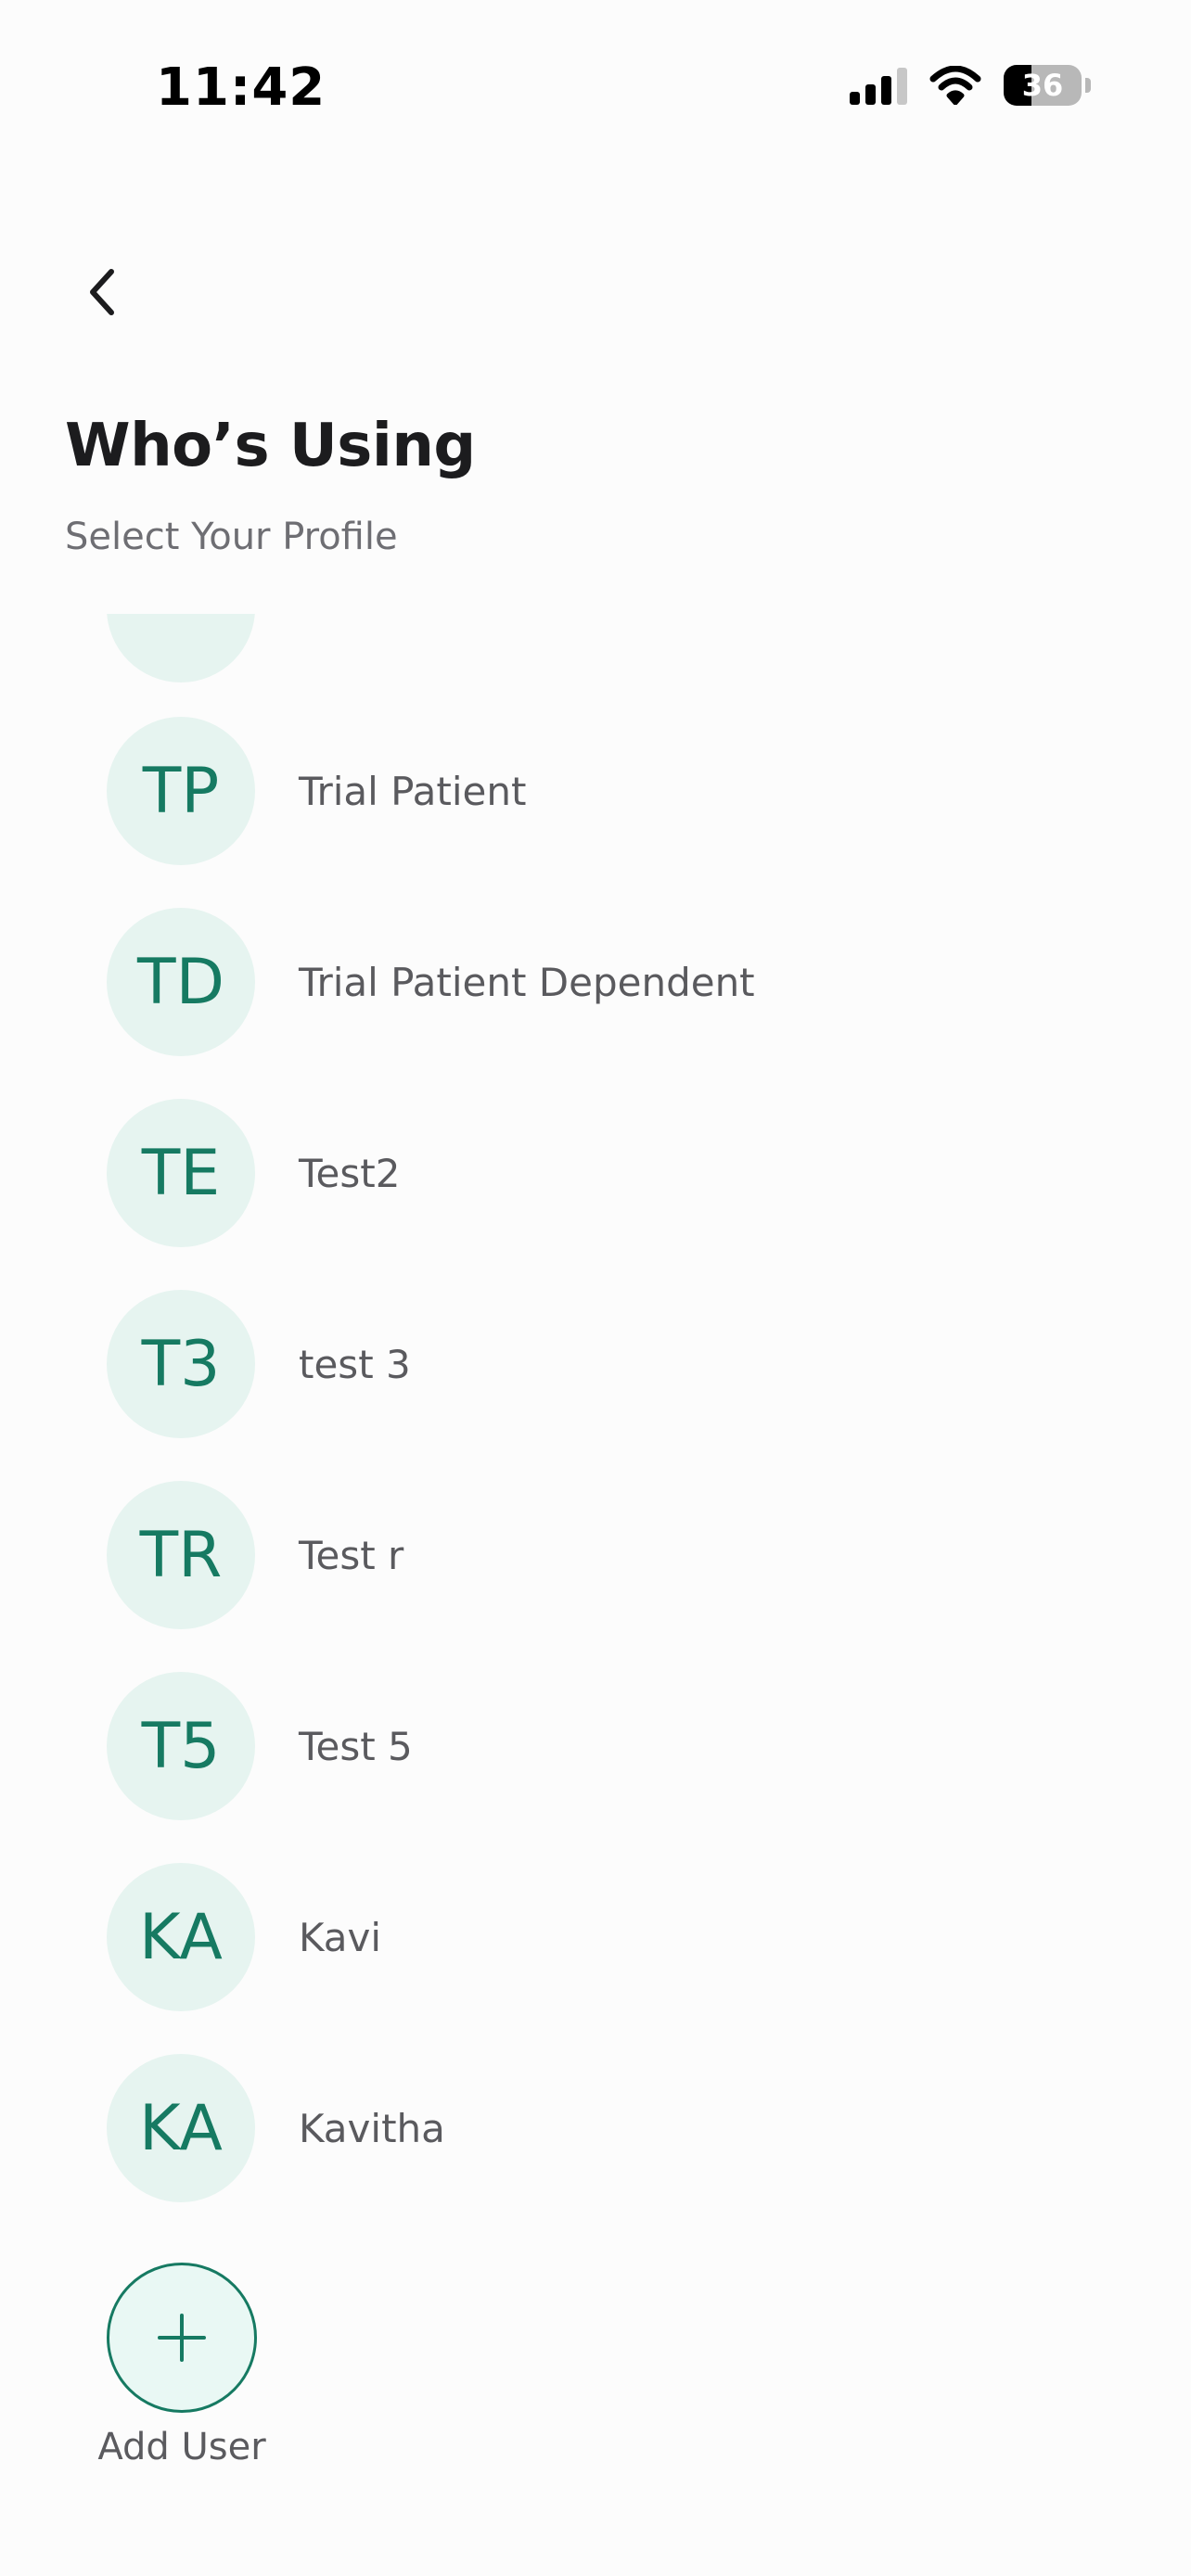 The width and height of the screenshot is (1191, 2576). Describe the element at coordinates (181, 1173) in the screenshot. I see `avatar: TE` at that location.